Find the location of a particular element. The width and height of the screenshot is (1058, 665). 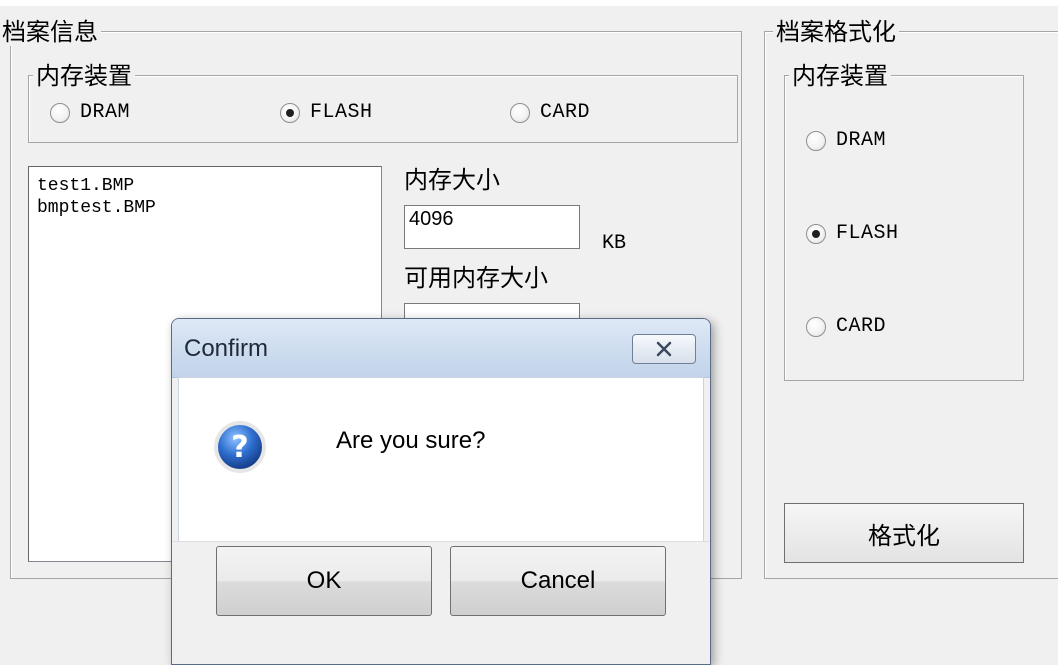

cancel-button: Cancel is located at coordinates (558, 581).